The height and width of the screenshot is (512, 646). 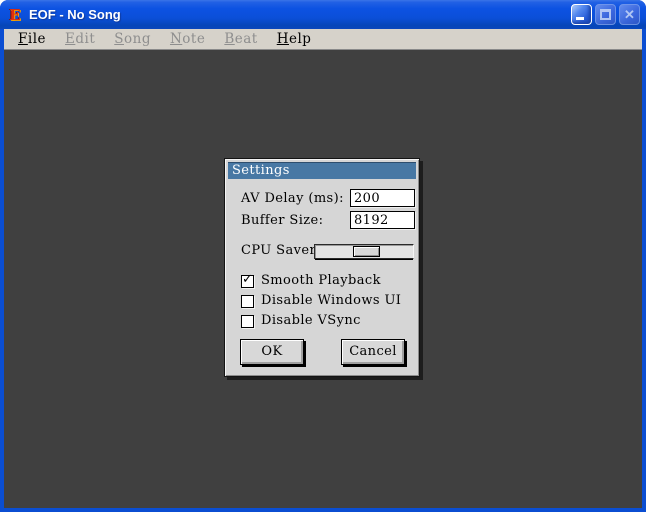 What do you see at coordinates (247, 321) in the screenshot?
I see `disable-vsync-checkbox` at bounding box center [247, 321].